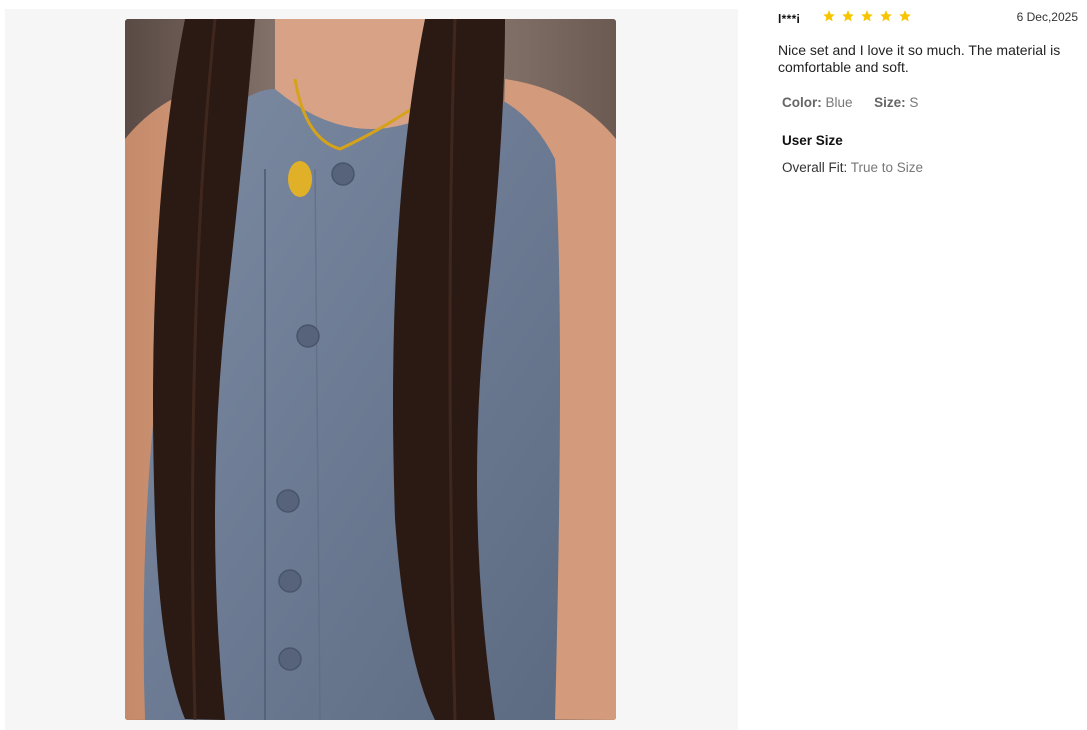  What do you see at coordinates (815, 167) in the screenshot?
I see `fit-label: Overall Fit:` at bounding box center [815, 167].